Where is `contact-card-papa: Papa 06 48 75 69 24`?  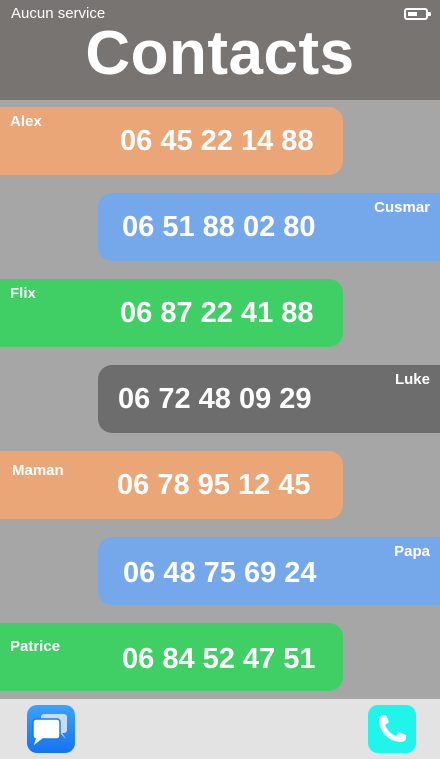
contact-card-papa: Papa 06 48 75 69 24 is located at coordinates (269, 571).